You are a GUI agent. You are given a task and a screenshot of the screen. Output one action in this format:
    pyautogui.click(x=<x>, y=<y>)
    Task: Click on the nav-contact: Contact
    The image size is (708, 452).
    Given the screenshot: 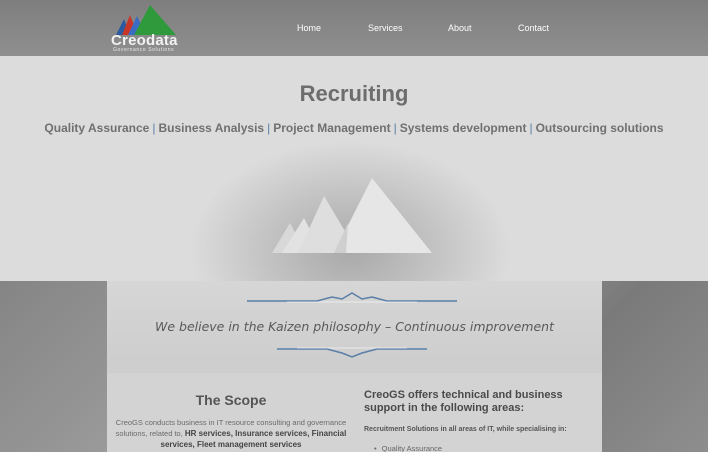 What is the action you would take?
    pyautogui.click(x=533, y=28)
    